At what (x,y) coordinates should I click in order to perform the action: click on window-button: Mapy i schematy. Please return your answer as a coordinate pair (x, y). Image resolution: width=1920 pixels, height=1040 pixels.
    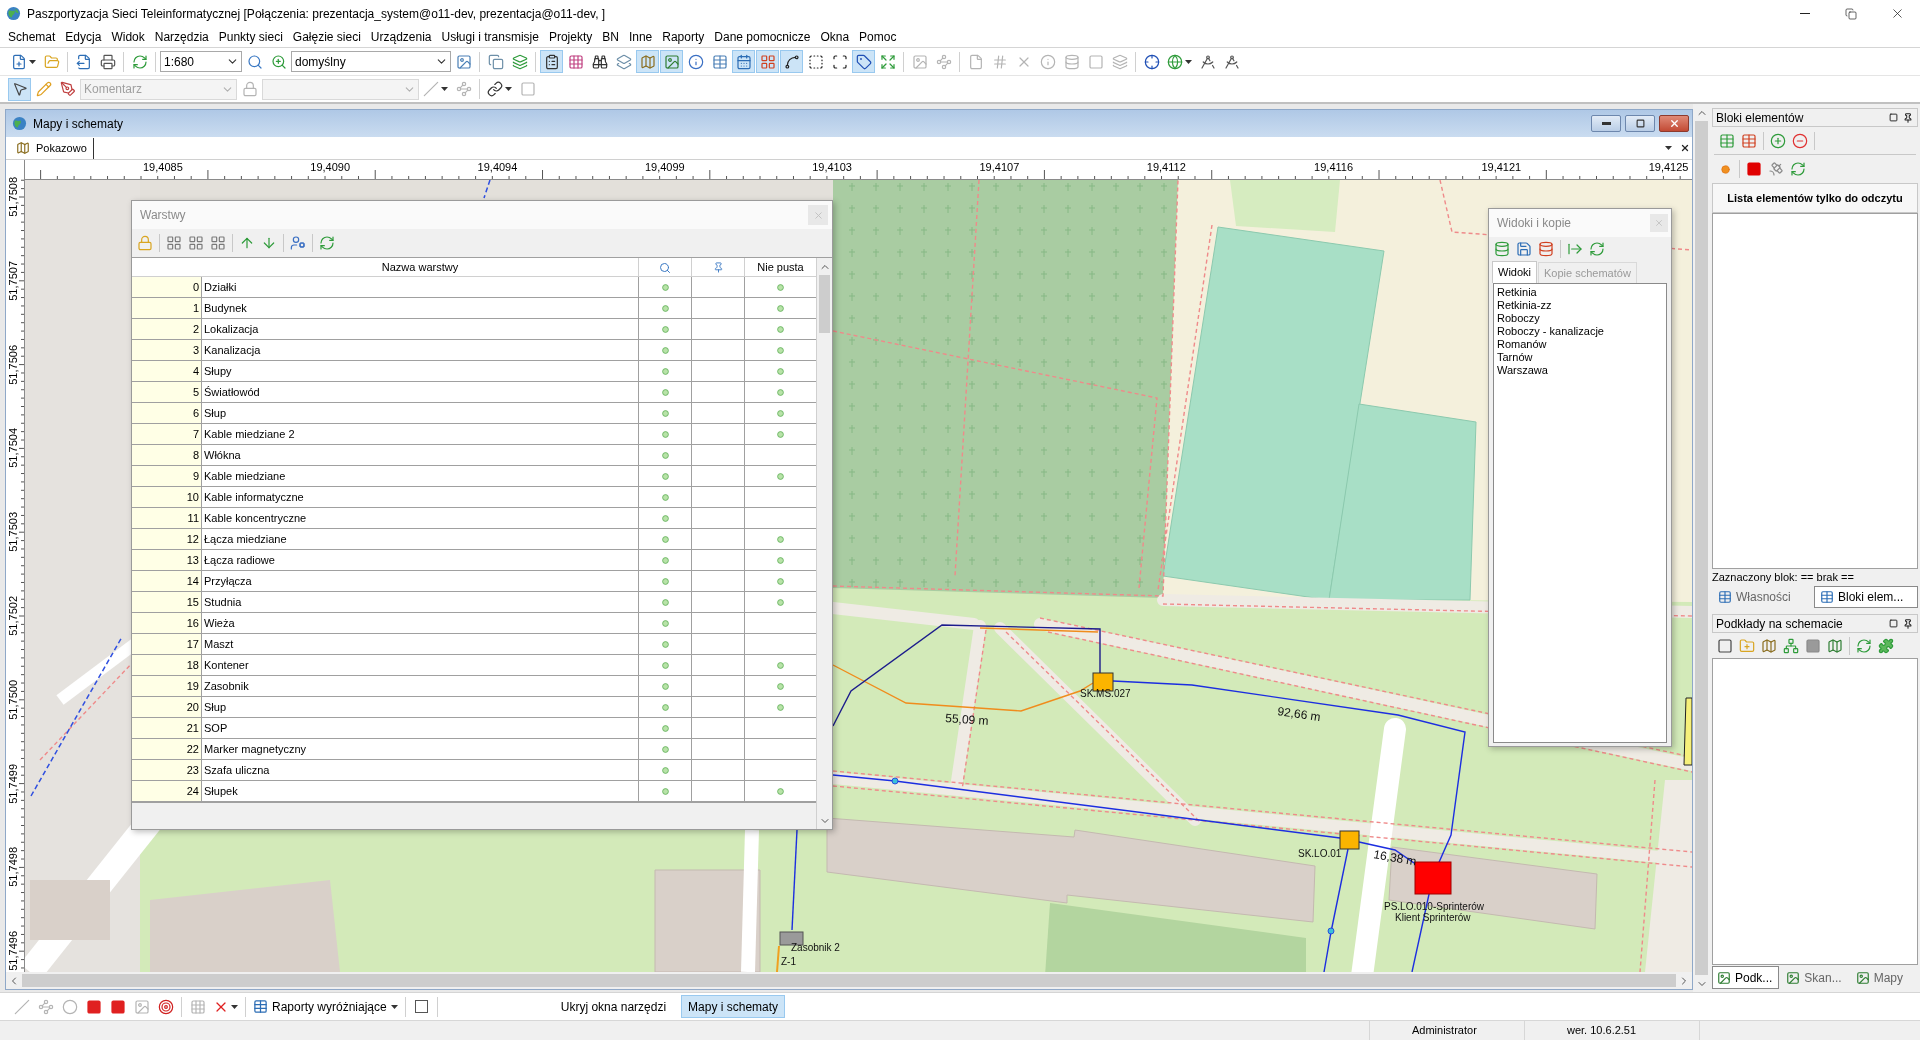
    Looking at the image, I should click on (733, 1006).